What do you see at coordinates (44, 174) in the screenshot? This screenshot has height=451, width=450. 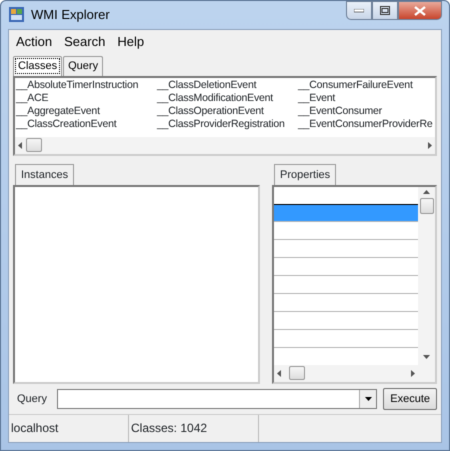 I see `instances-tab: Instances` at bounding box center [44, 174].